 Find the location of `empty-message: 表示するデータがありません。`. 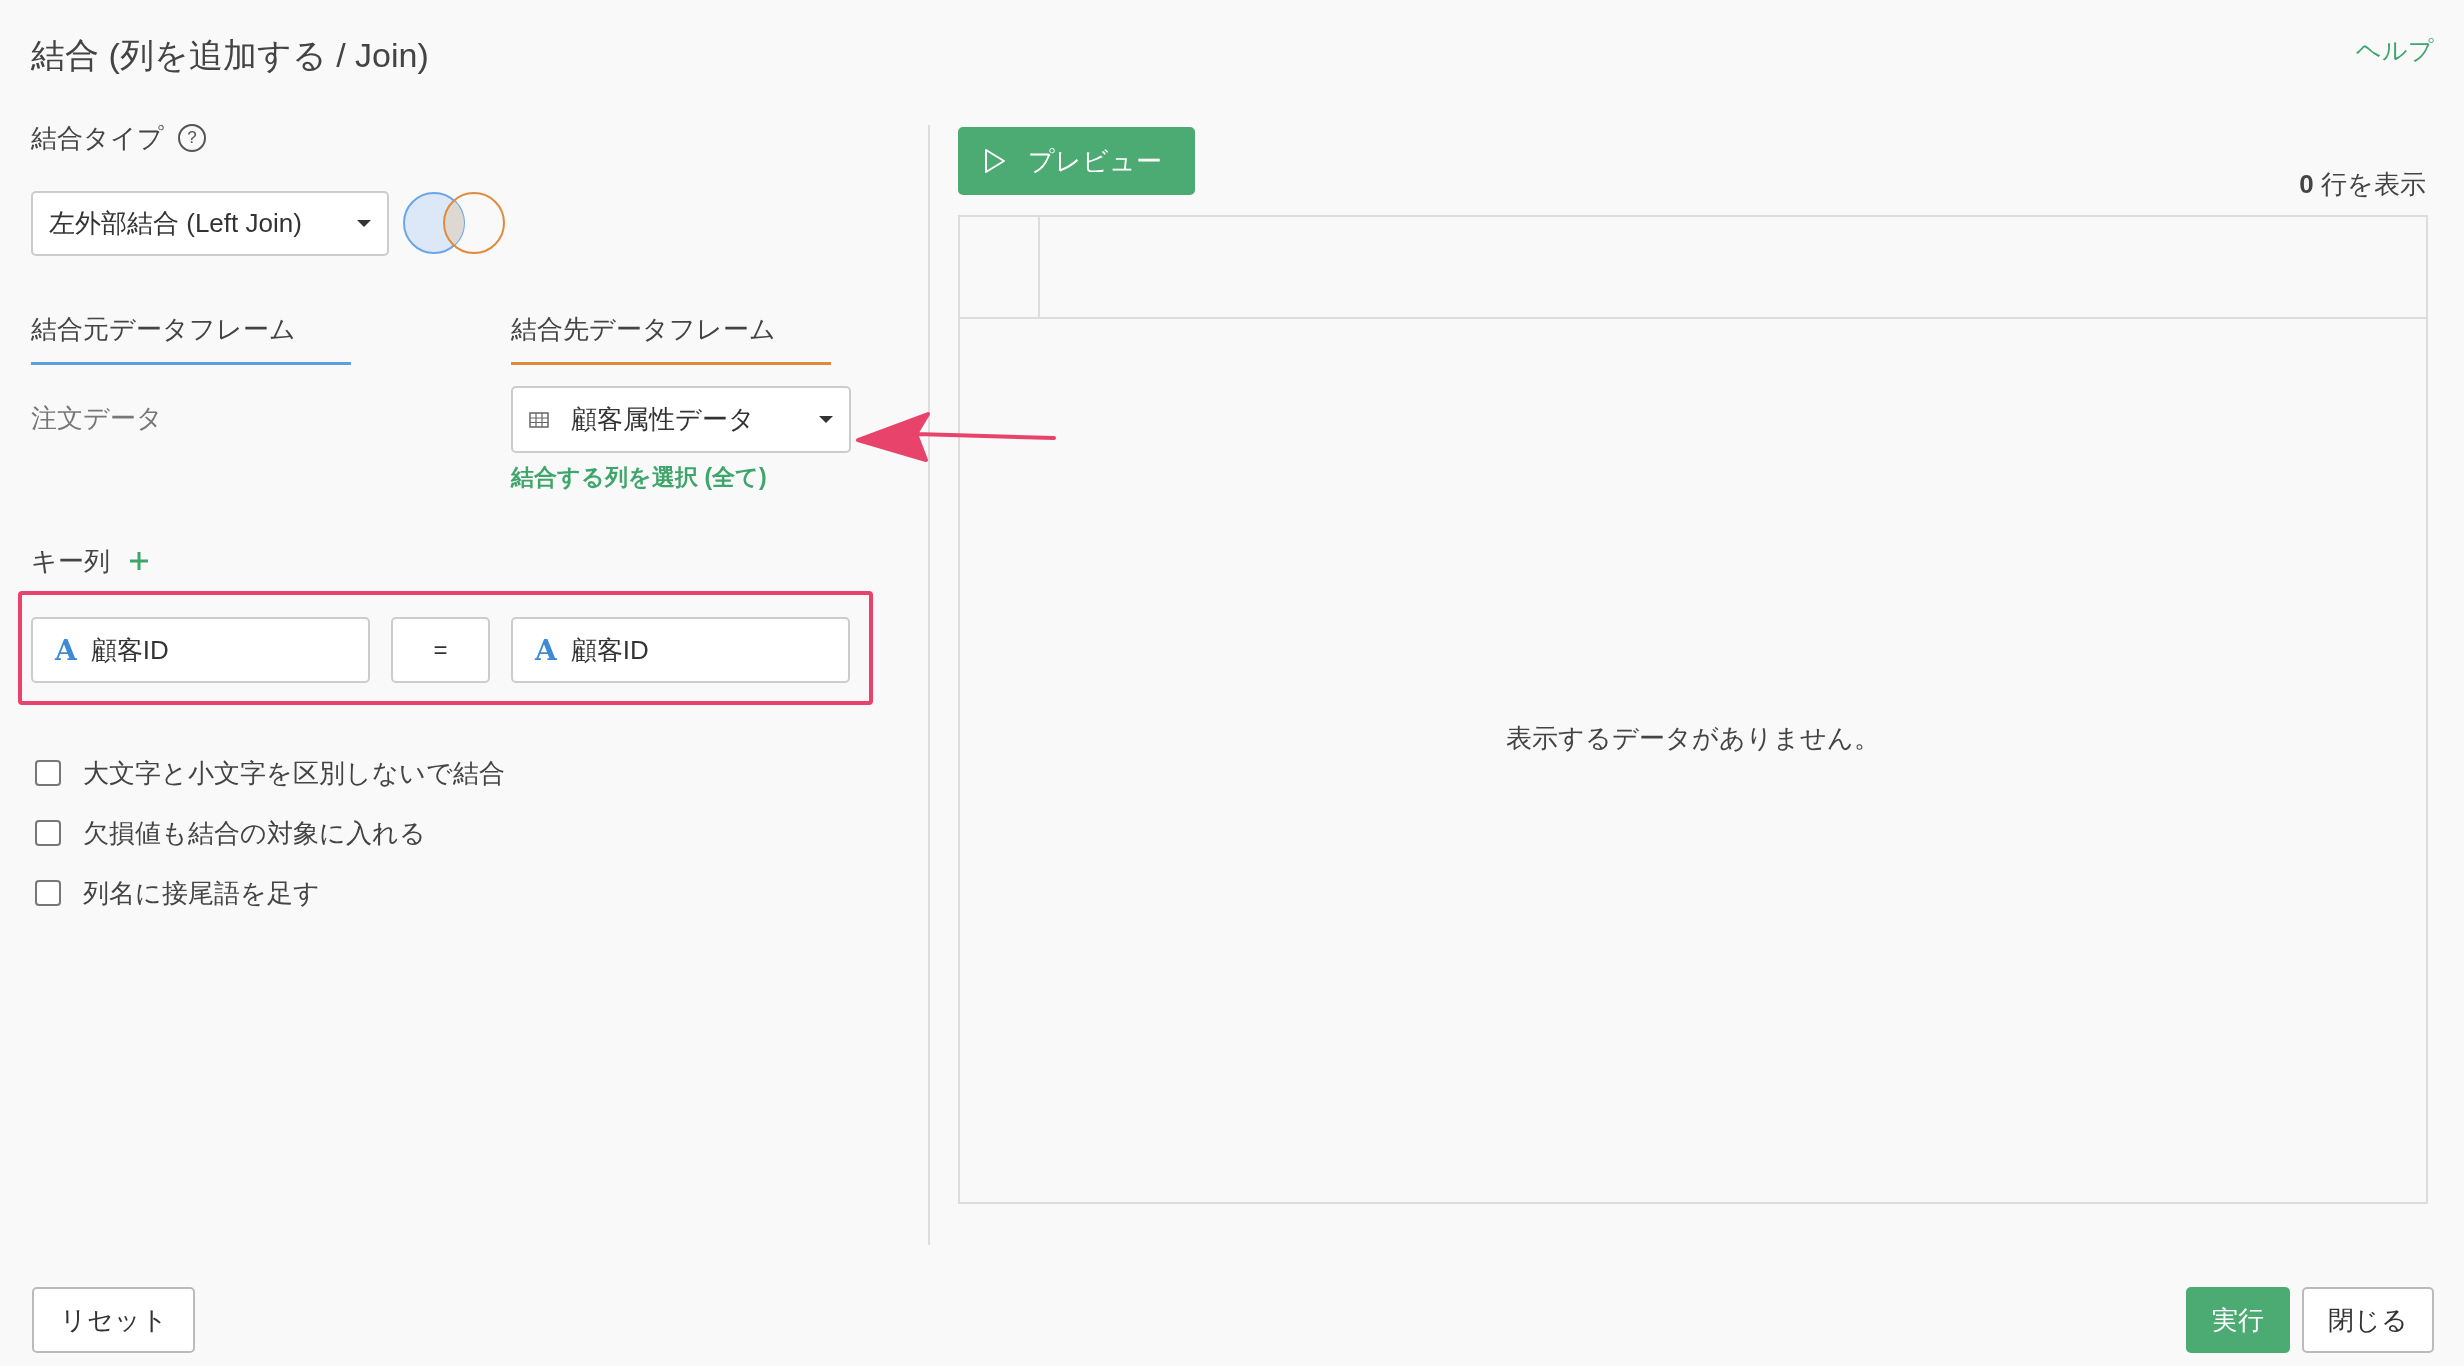

empty-message: 表示するデータがありません。 is located at coordinates (1693, 738).